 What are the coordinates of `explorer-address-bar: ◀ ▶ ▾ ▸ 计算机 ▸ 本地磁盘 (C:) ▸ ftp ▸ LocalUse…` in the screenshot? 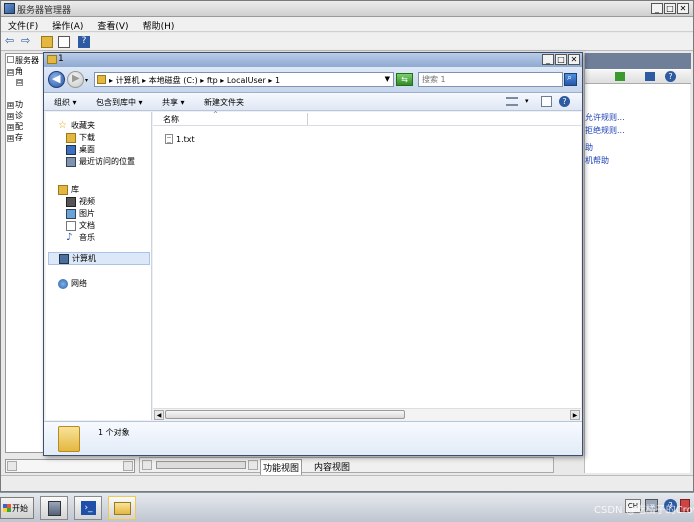 It's located at (313, 80).